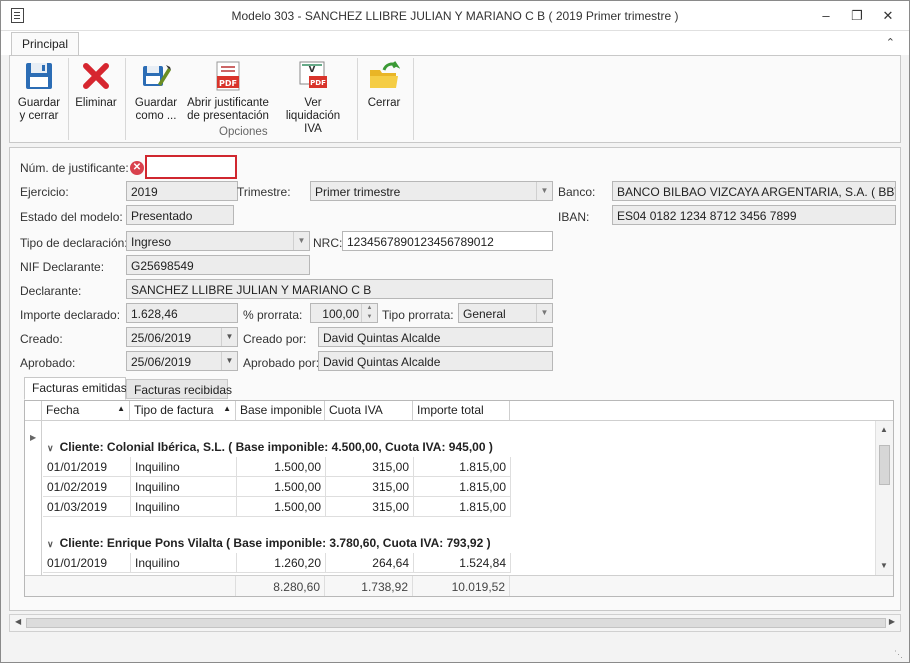 Image resolution: width=910 pixels, height=663 pixels. I want to click on iban-field: ES04 0182 1234 8712 3456 7899, so click(754, 215).